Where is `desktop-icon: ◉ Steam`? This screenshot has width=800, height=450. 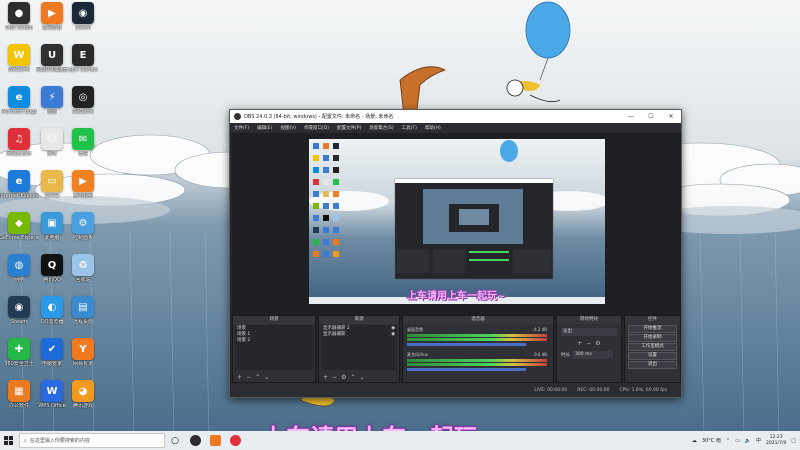 desktop-icon: ◉ Steam is located at coordinates (83, 16).